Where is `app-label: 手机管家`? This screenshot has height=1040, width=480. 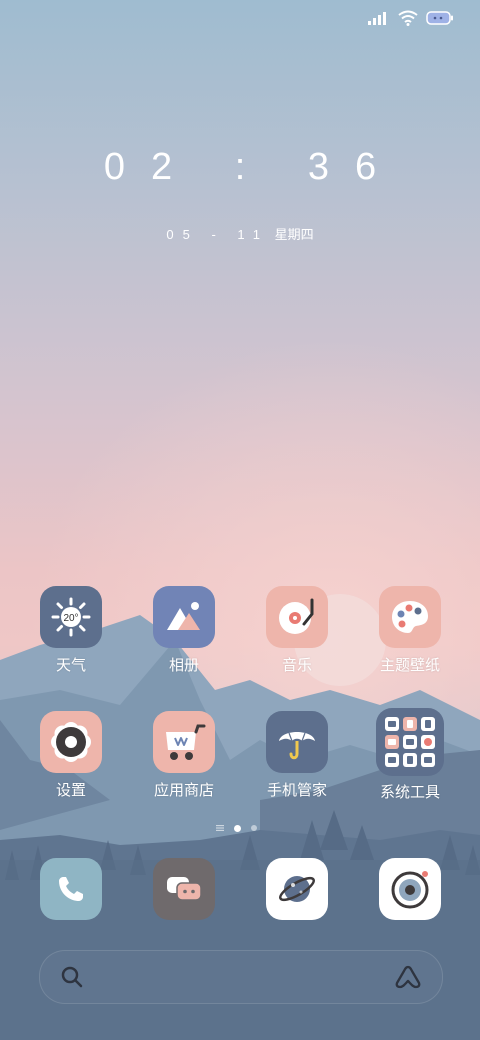 app-label: 手机管家 is located at coordinates (296, 790).